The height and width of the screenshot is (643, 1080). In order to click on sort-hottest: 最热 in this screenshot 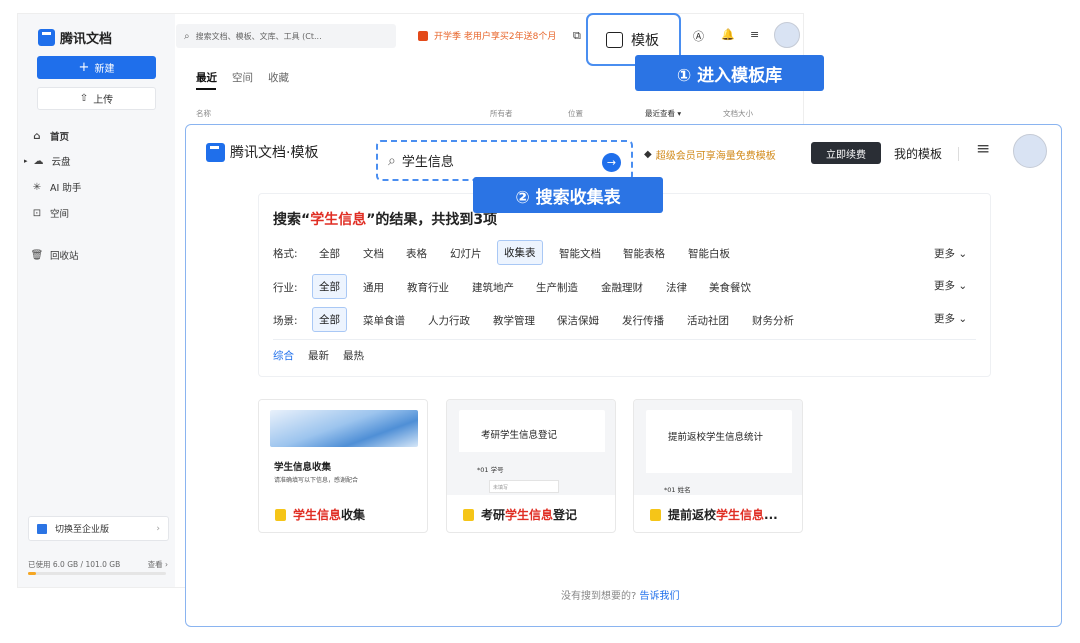, I will do `click(353, 355)`.